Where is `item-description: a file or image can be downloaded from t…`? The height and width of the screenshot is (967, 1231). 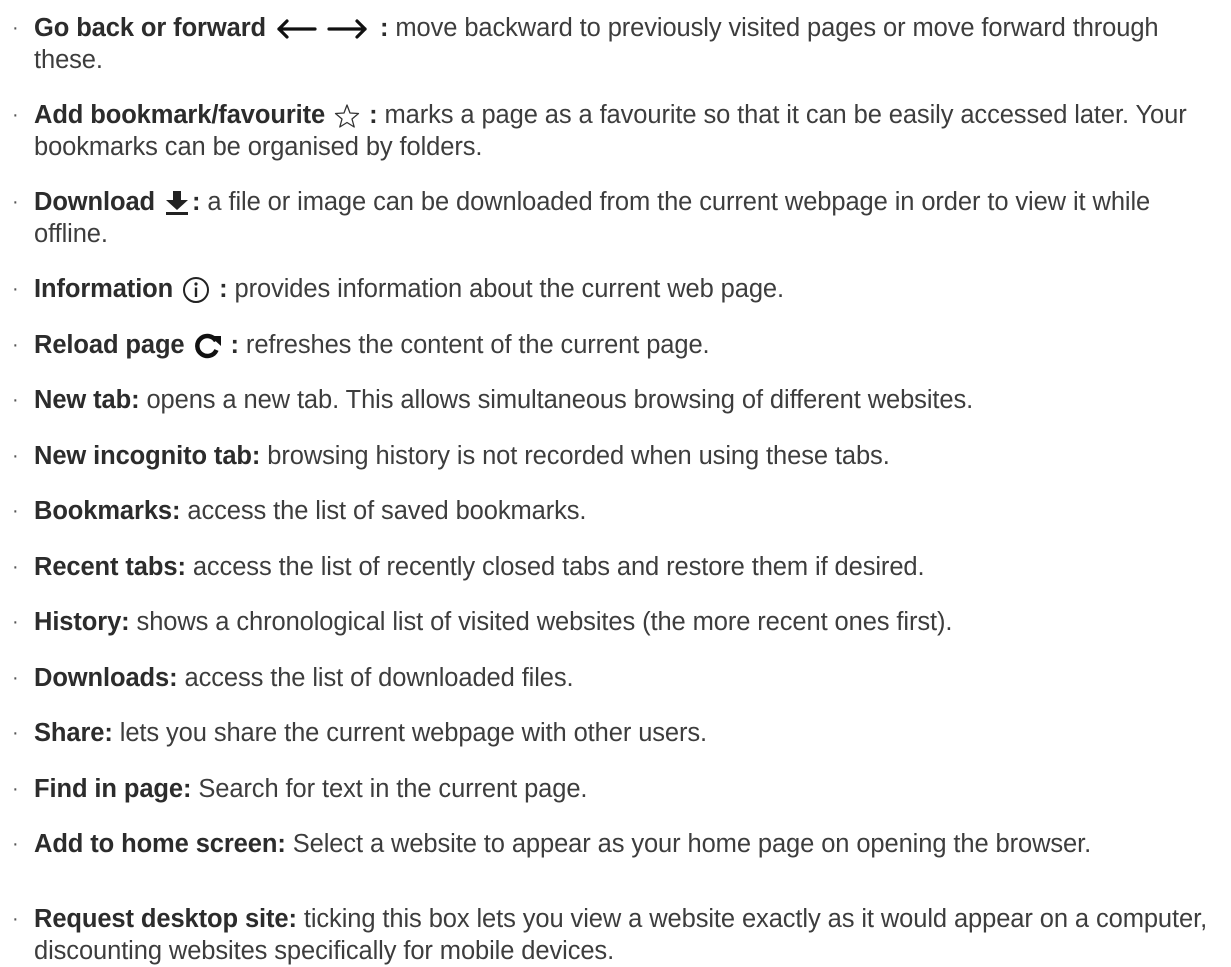 item-description: a file or image can be downloaded from t… is located at coordinates (592, 218).